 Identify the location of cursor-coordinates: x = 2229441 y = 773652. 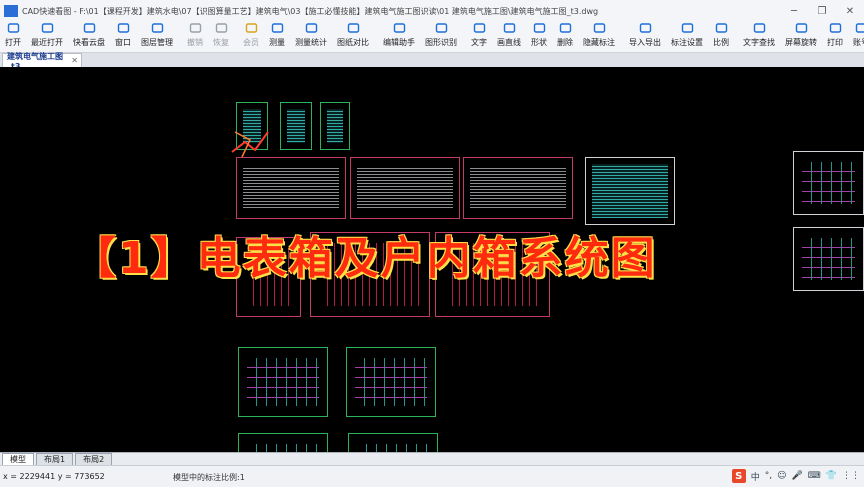
(83, 476).